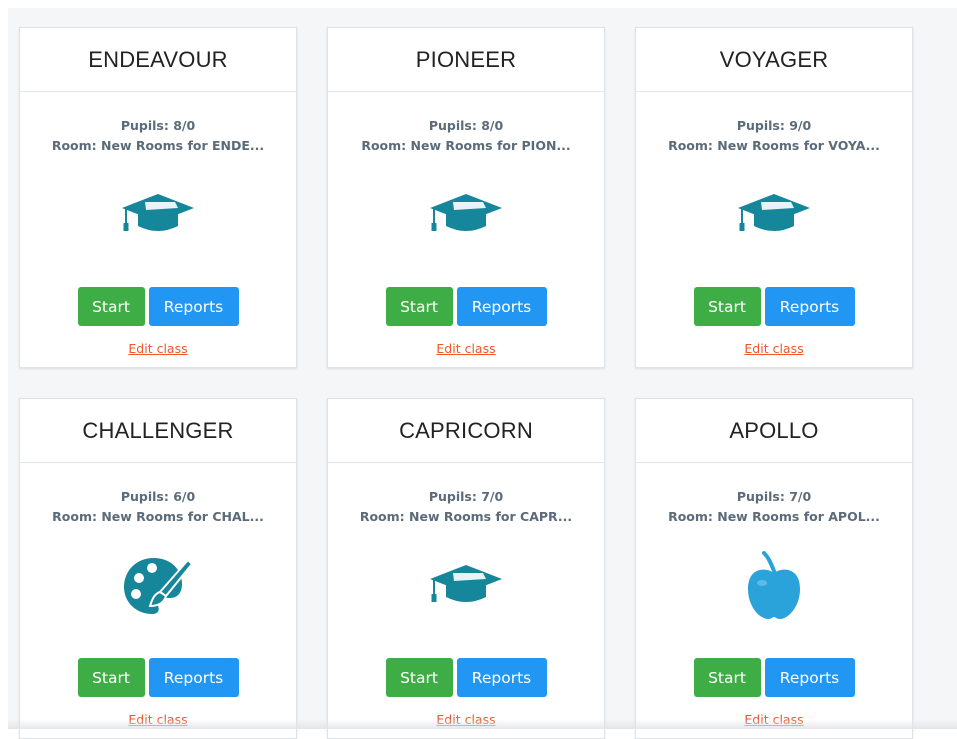  I want to click on class-title: PIONEER, so click(466, 59).